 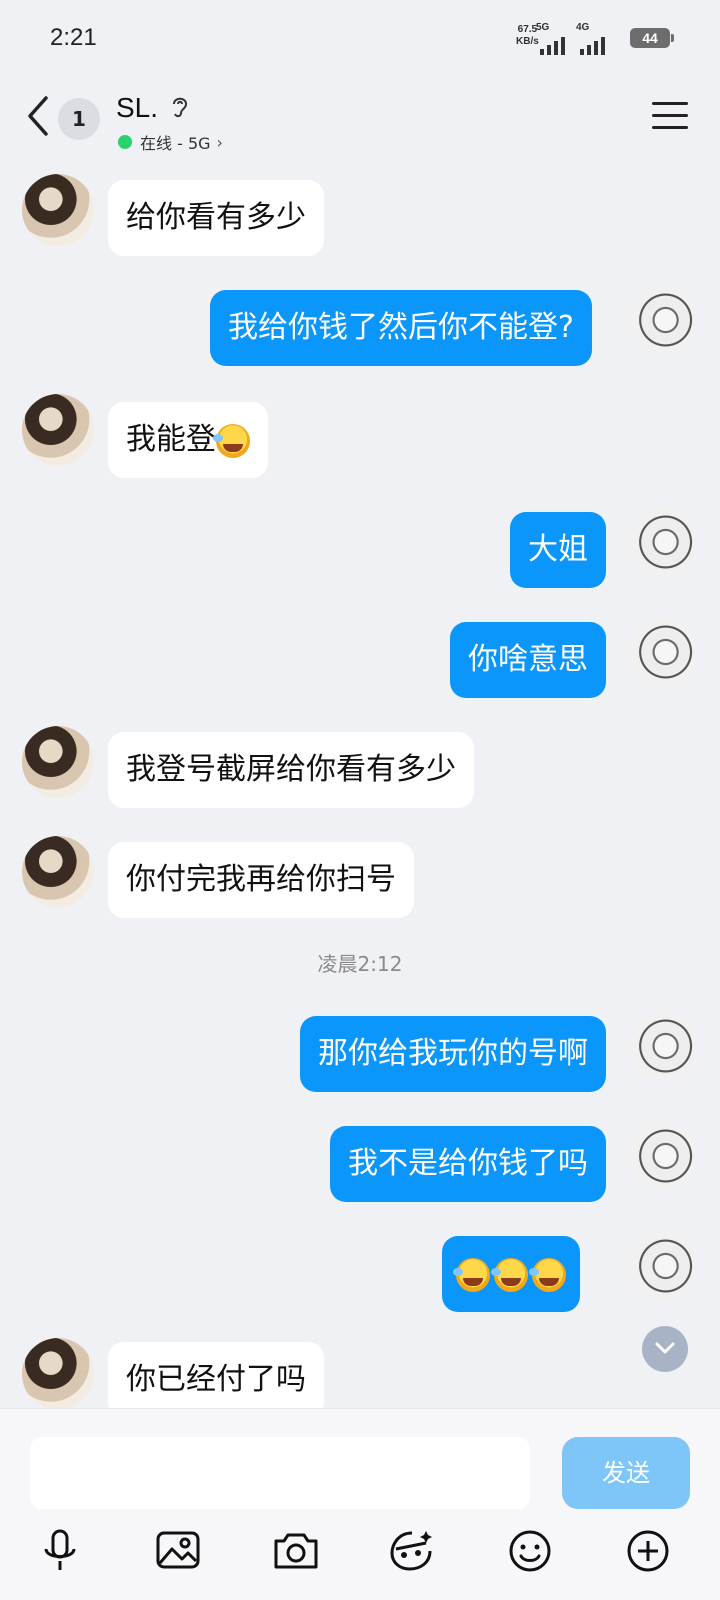 I want to click on menu-icon, so click(x=670, y=116).